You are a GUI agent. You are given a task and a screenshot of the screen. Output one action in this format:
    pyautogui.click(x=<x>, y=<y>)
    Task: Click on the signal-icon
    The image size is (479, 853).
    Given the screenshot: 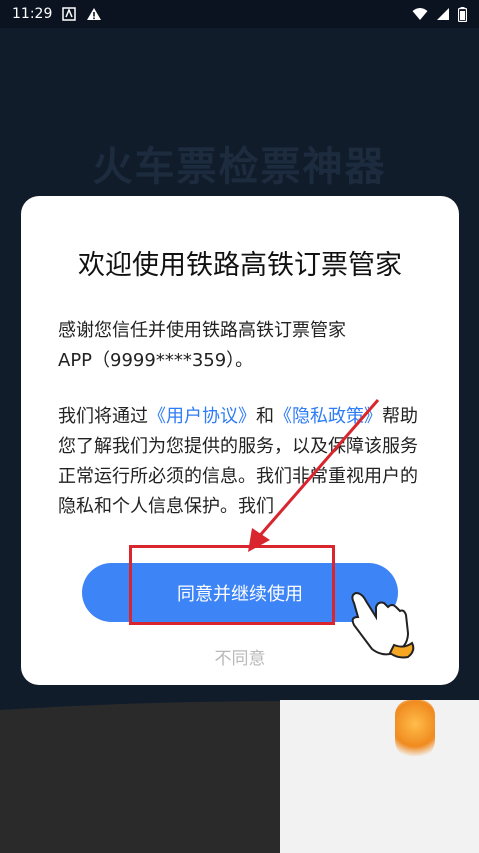 What is the action you would take?
    pyautogui.click(x=443, y=14)
    